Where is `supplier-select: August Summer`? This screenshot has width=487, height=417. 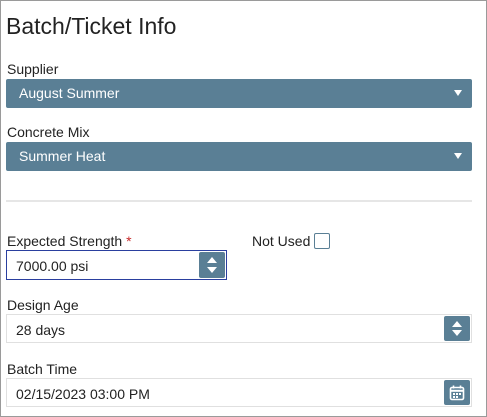 supplier-select: August Summer is located at coordinates (239, 93).